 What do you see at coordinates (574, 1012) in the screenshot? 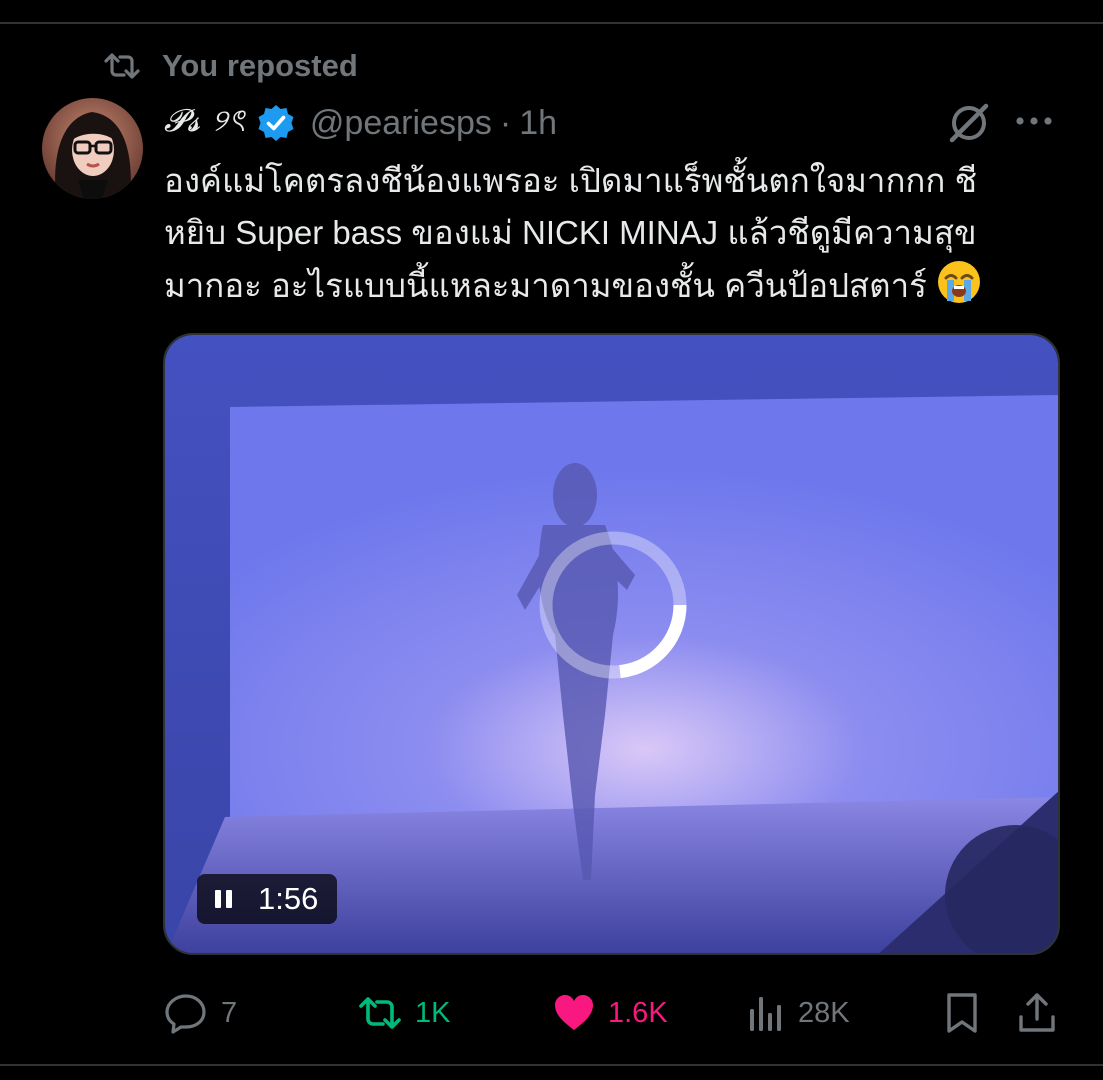
I see `heart-icon` at bounding box center [574, 1012].